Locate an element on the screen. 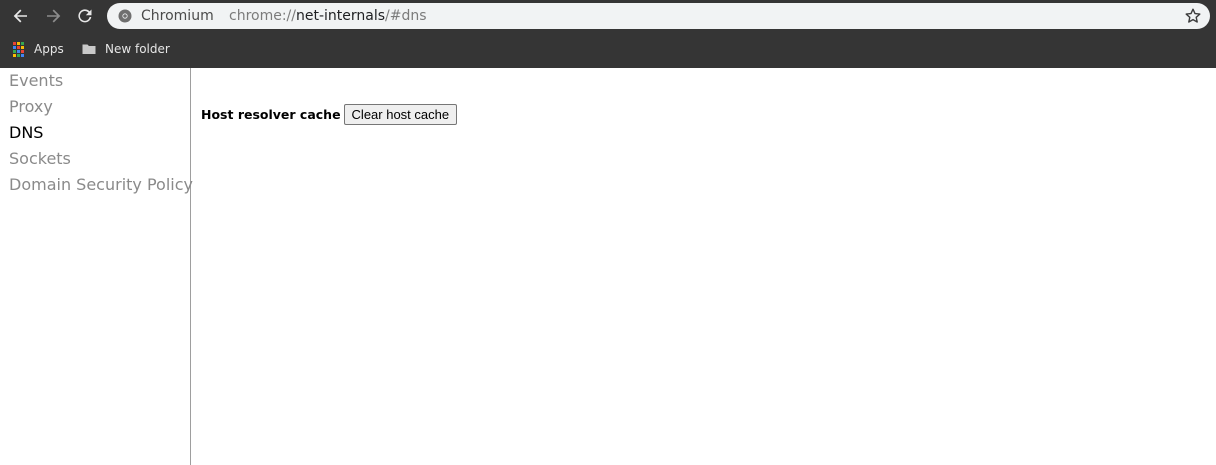  tab-proxy: Proxy is located at coordinates (31, 107).